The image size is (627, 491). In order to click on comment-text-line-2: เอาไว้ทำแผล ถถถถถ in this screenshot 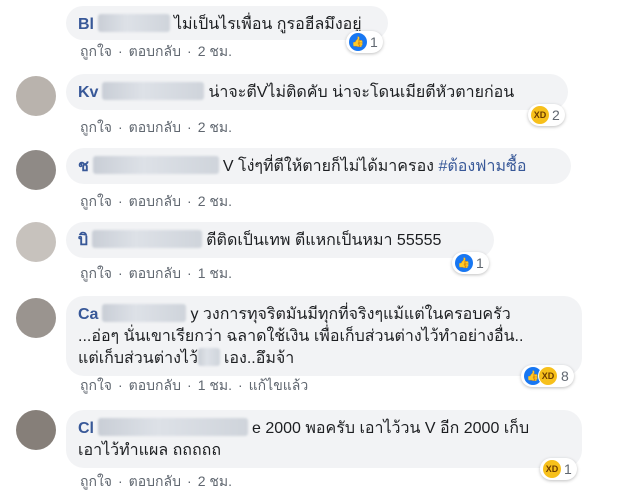, I will do `click(149, 450)`.